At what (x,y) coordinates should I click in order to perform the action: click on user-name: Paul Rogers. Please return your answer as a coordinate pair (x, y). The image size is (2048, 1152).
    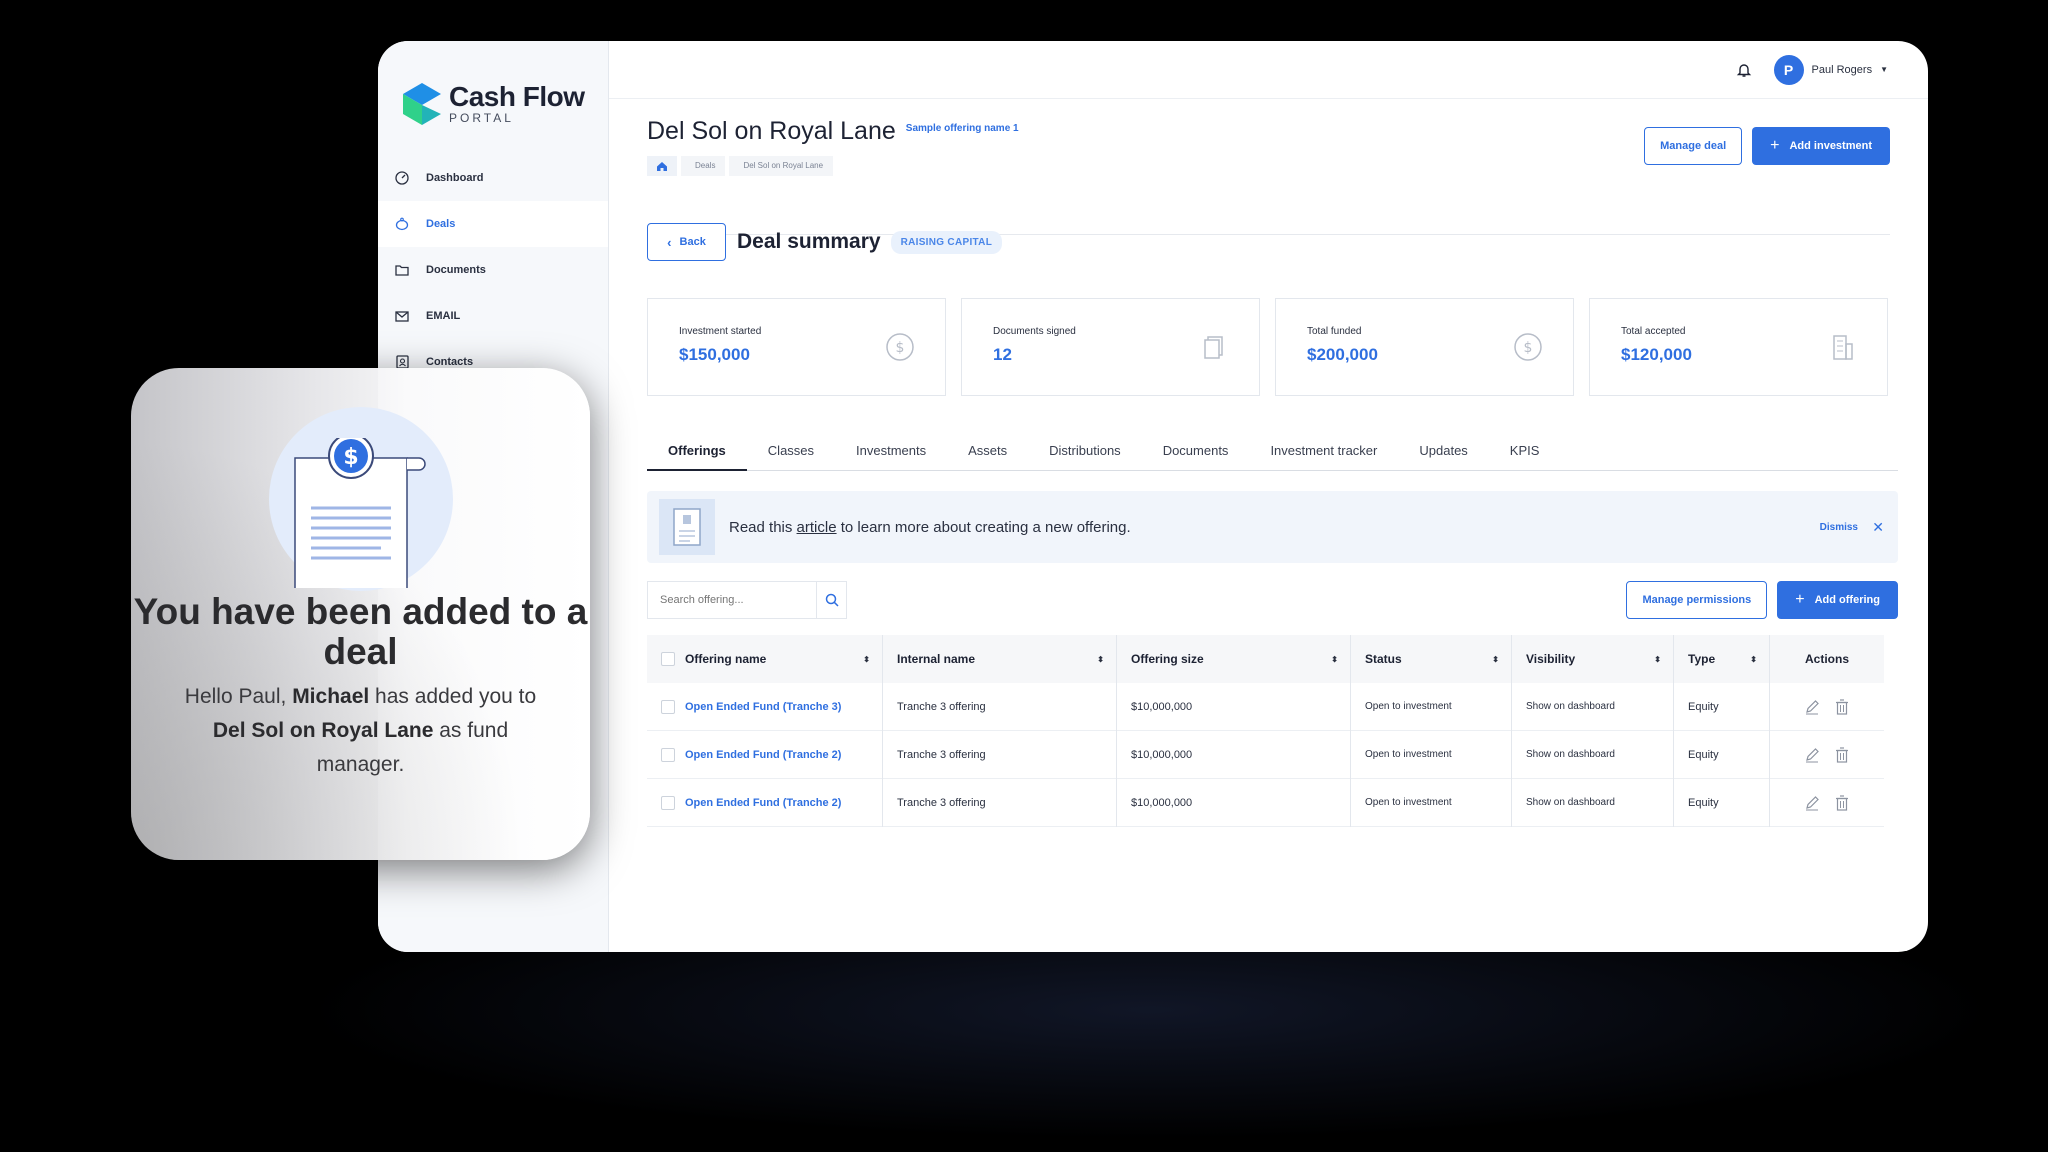
    Looking at the image, I should click on (1842, 70).